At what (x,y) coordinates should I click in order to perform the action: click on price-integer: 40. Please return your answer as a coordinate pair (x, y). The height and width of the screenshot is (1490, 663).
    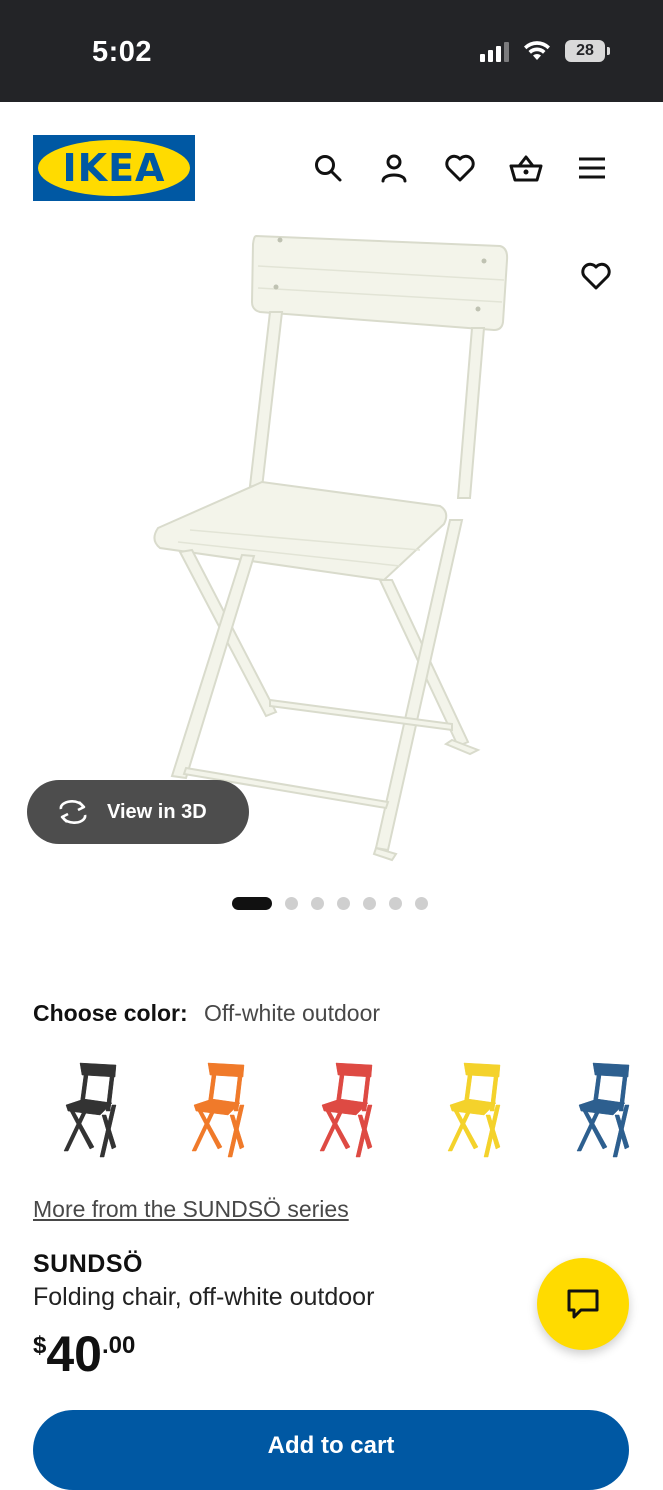
    Looking at the image, I should click on (74, 1354).